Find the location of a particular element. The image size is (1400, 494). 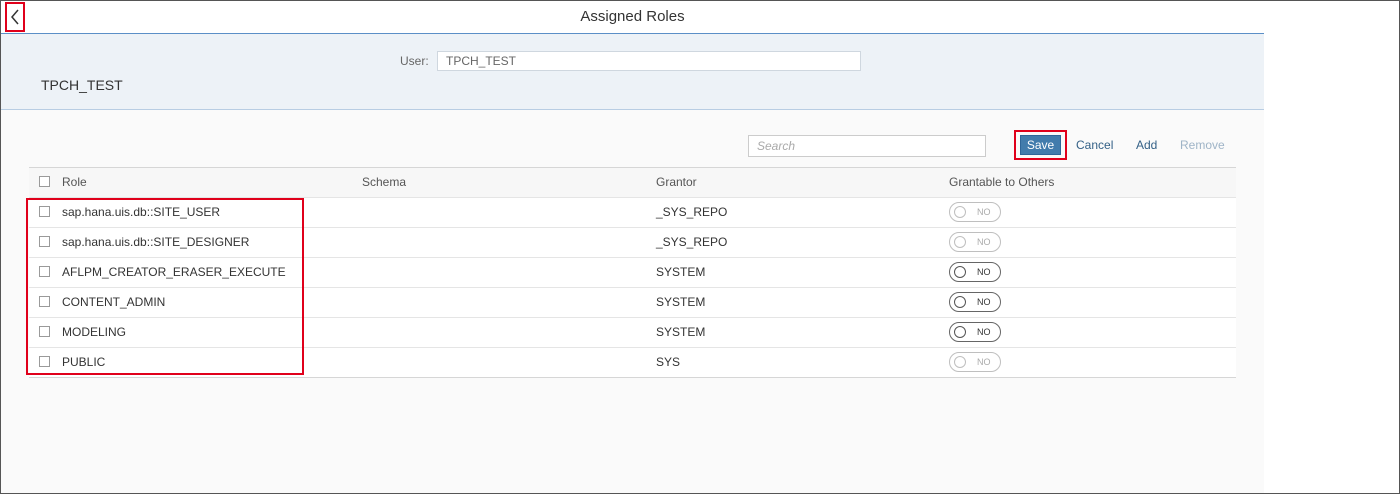

title-bar: Assigned Roles is located at coordinates (632, 17).